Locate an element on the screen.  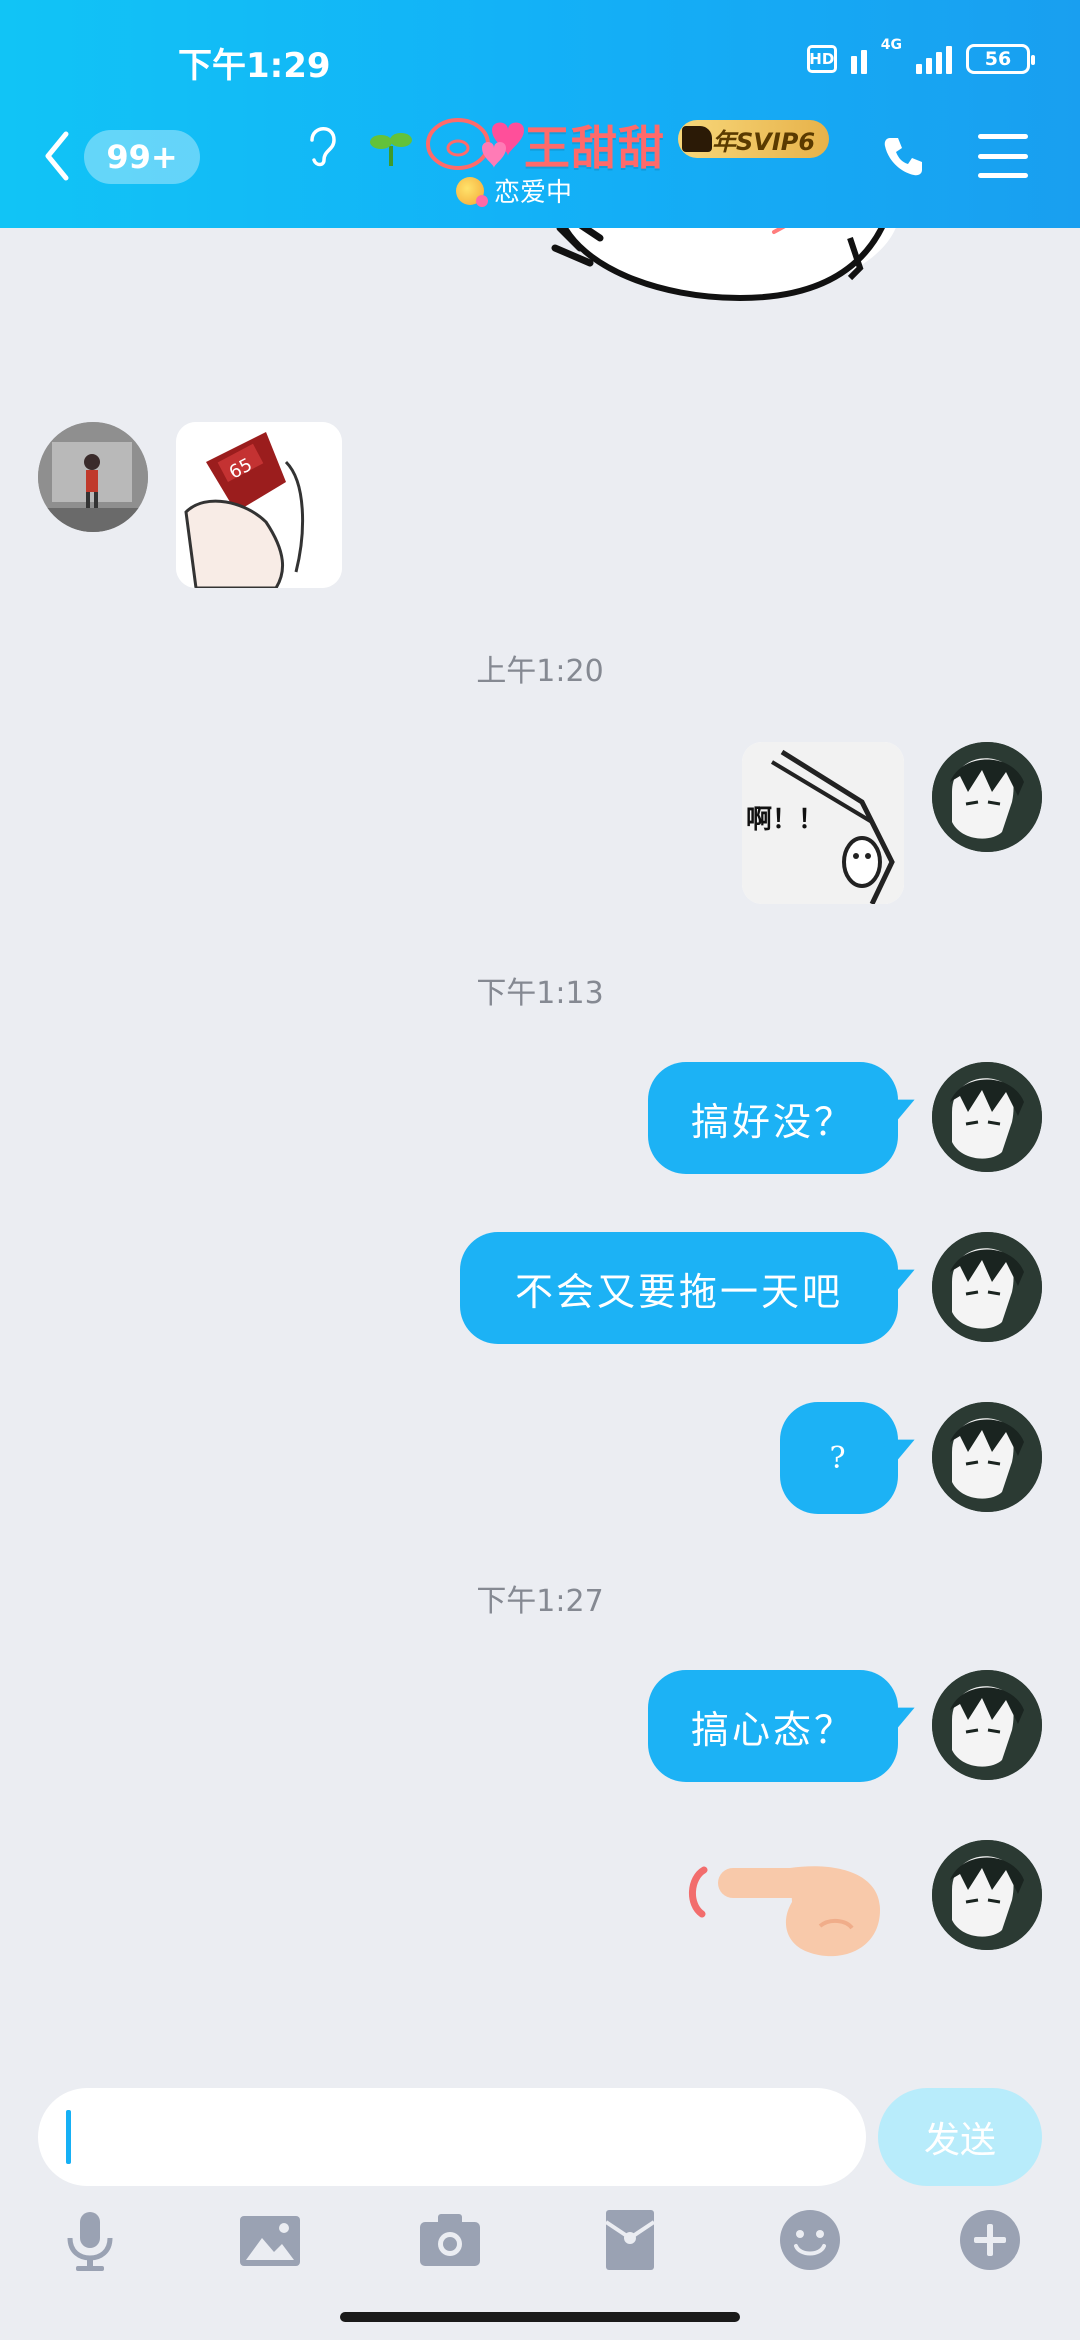
battery-icon: 56 is located at coordinates (1000, 59).